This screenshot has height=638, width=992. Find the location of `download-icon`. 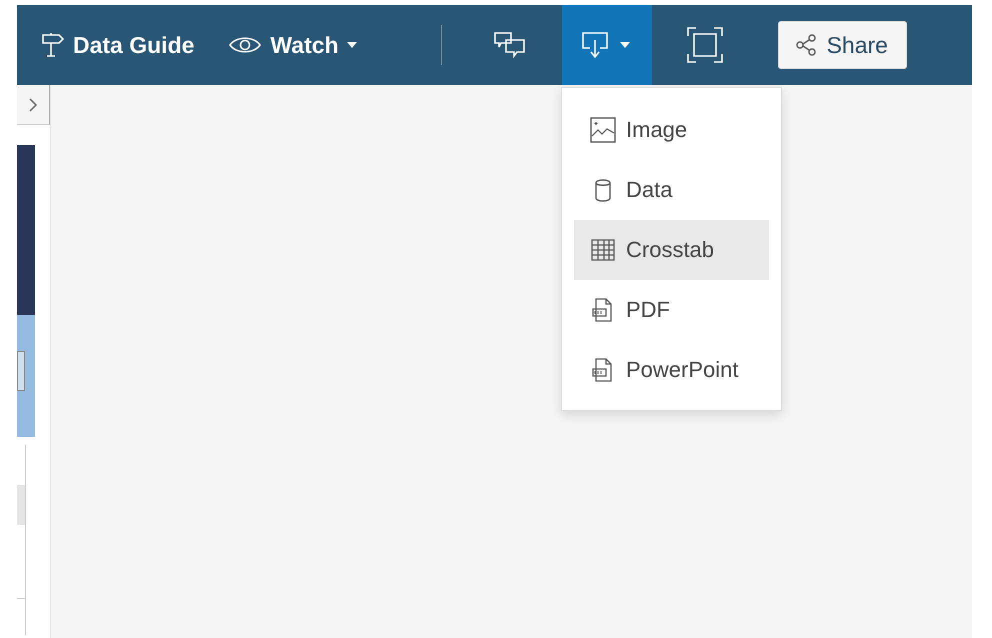

download-icon is located at coordinates (595, 45).